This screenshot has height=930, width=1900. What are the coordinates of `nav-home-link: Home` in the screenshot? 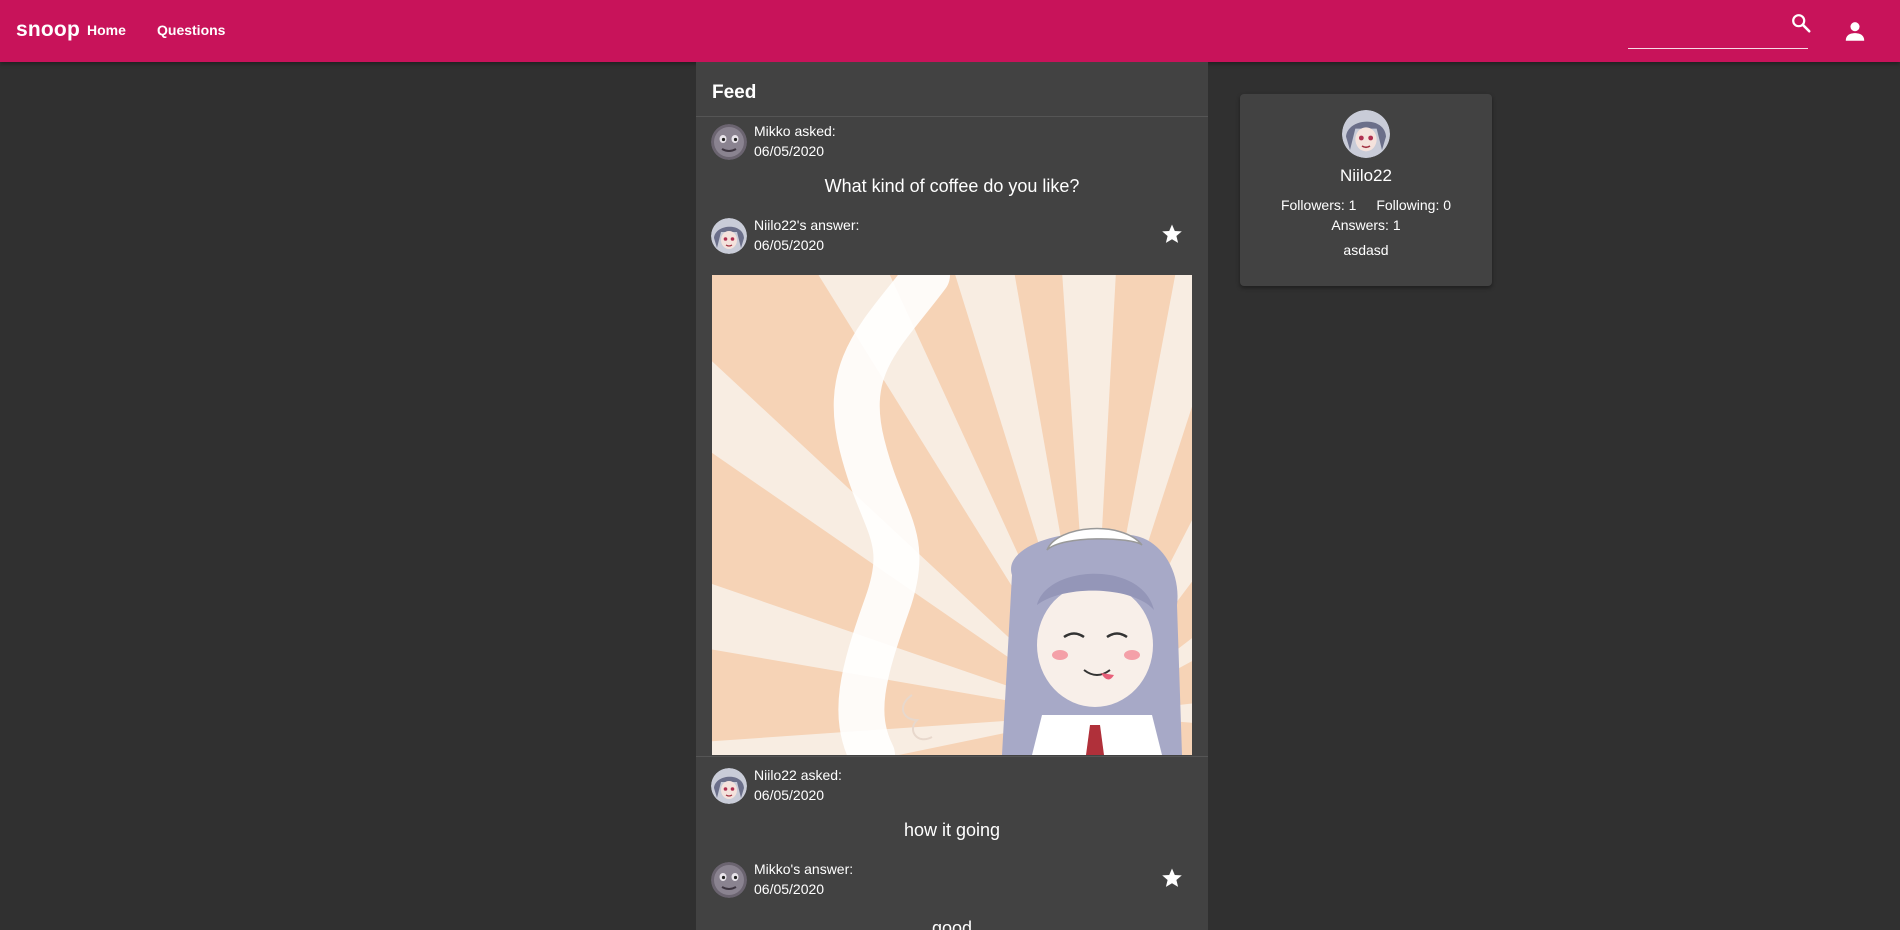 It's located at (106, 30).